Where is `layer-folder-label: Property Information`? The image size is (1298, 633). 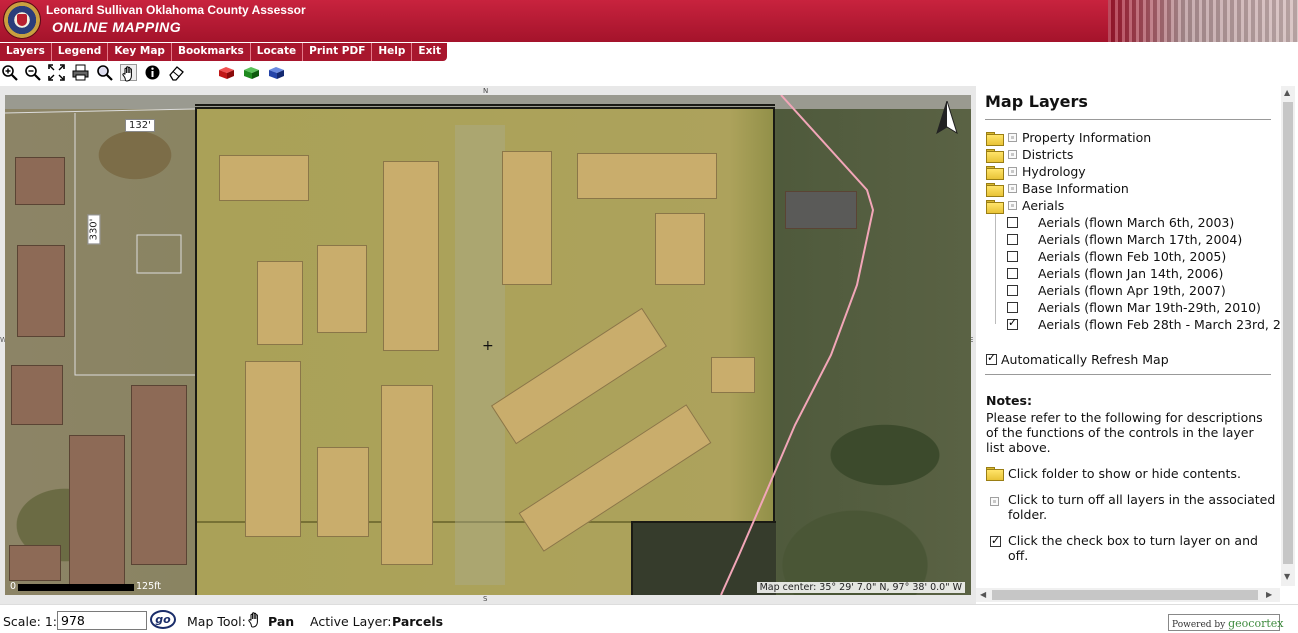 layer-folder-label: Property Information is located at coordinates (1086, 137).